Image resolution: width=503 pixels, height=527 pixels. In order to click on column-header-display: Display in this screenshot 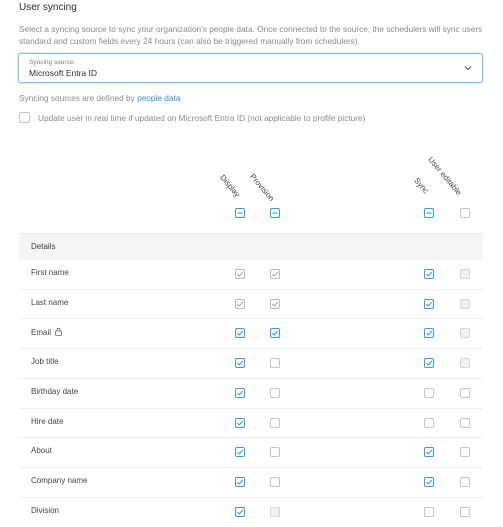, I will do `click(230, 186)`.